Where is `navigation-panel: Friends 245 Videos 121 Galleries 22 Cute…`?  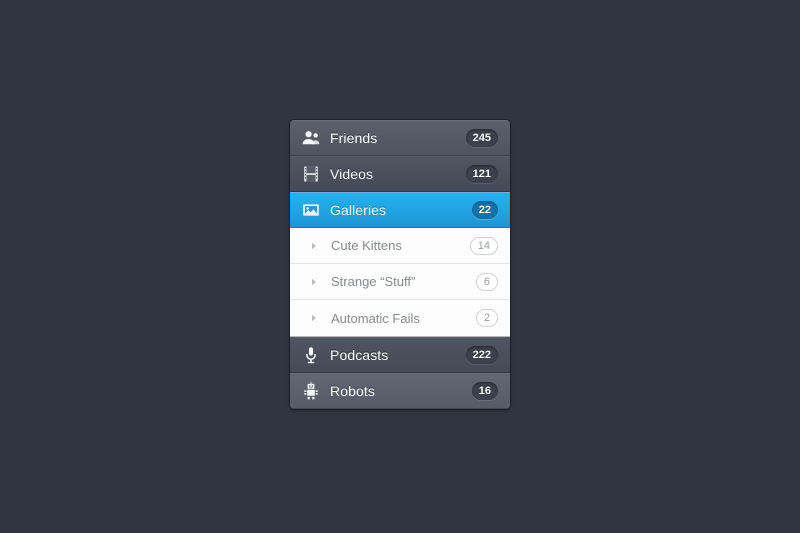 navigation-panel: Friends 245 Videos 121 Galleries 22 Cute… is located at coordinates (400, 264).